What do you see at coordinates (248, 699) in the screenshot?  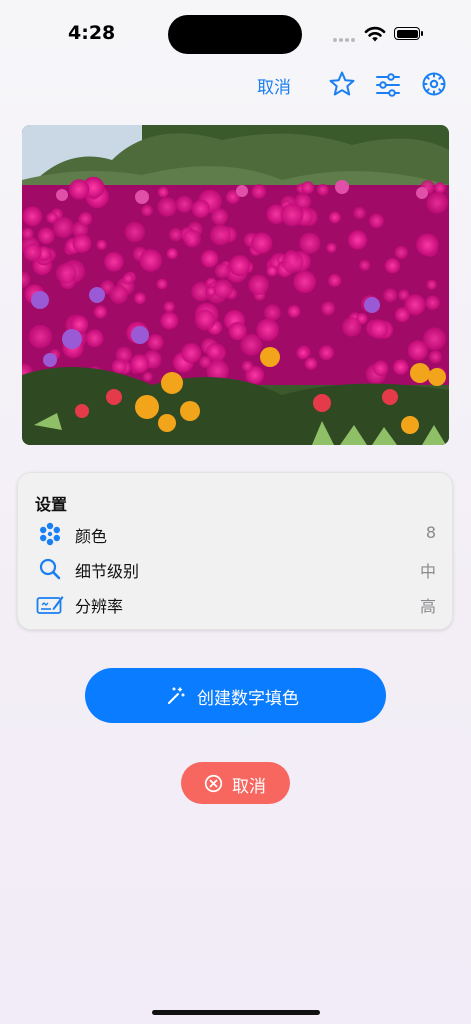 I see `create-button-label: 创建数字填色` at bounding box center [248, 699].